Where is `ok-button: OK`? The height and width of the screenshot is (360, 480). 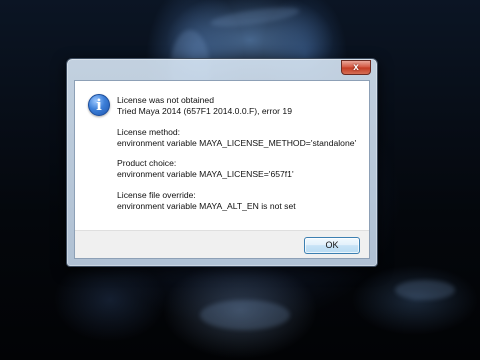 ok-button: OK is located at coordinates (332, 245).